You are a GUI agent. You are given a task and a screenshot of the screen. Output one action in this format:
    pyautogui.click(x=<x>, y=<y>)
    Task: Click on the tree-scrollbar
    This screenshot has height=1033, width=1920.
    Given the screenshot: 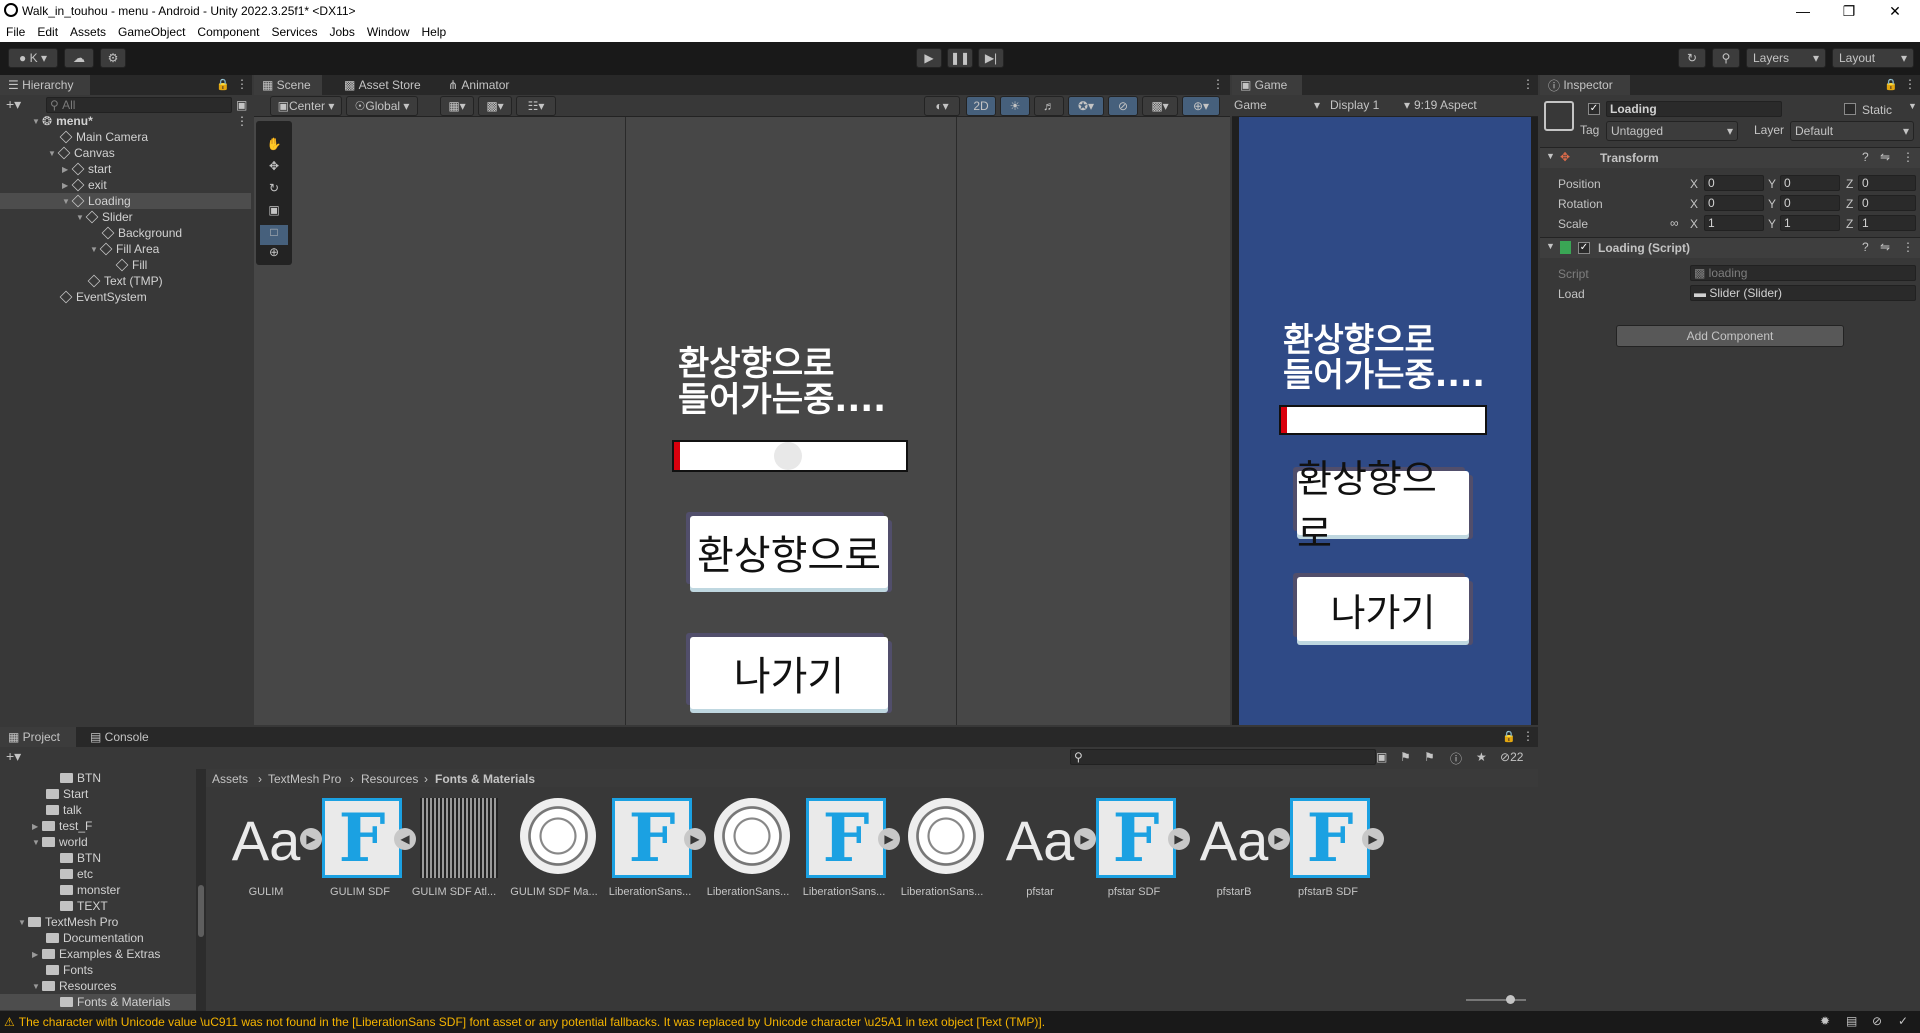 What is the action you would take?
    pyautogui.click(x=201, y=890)
    